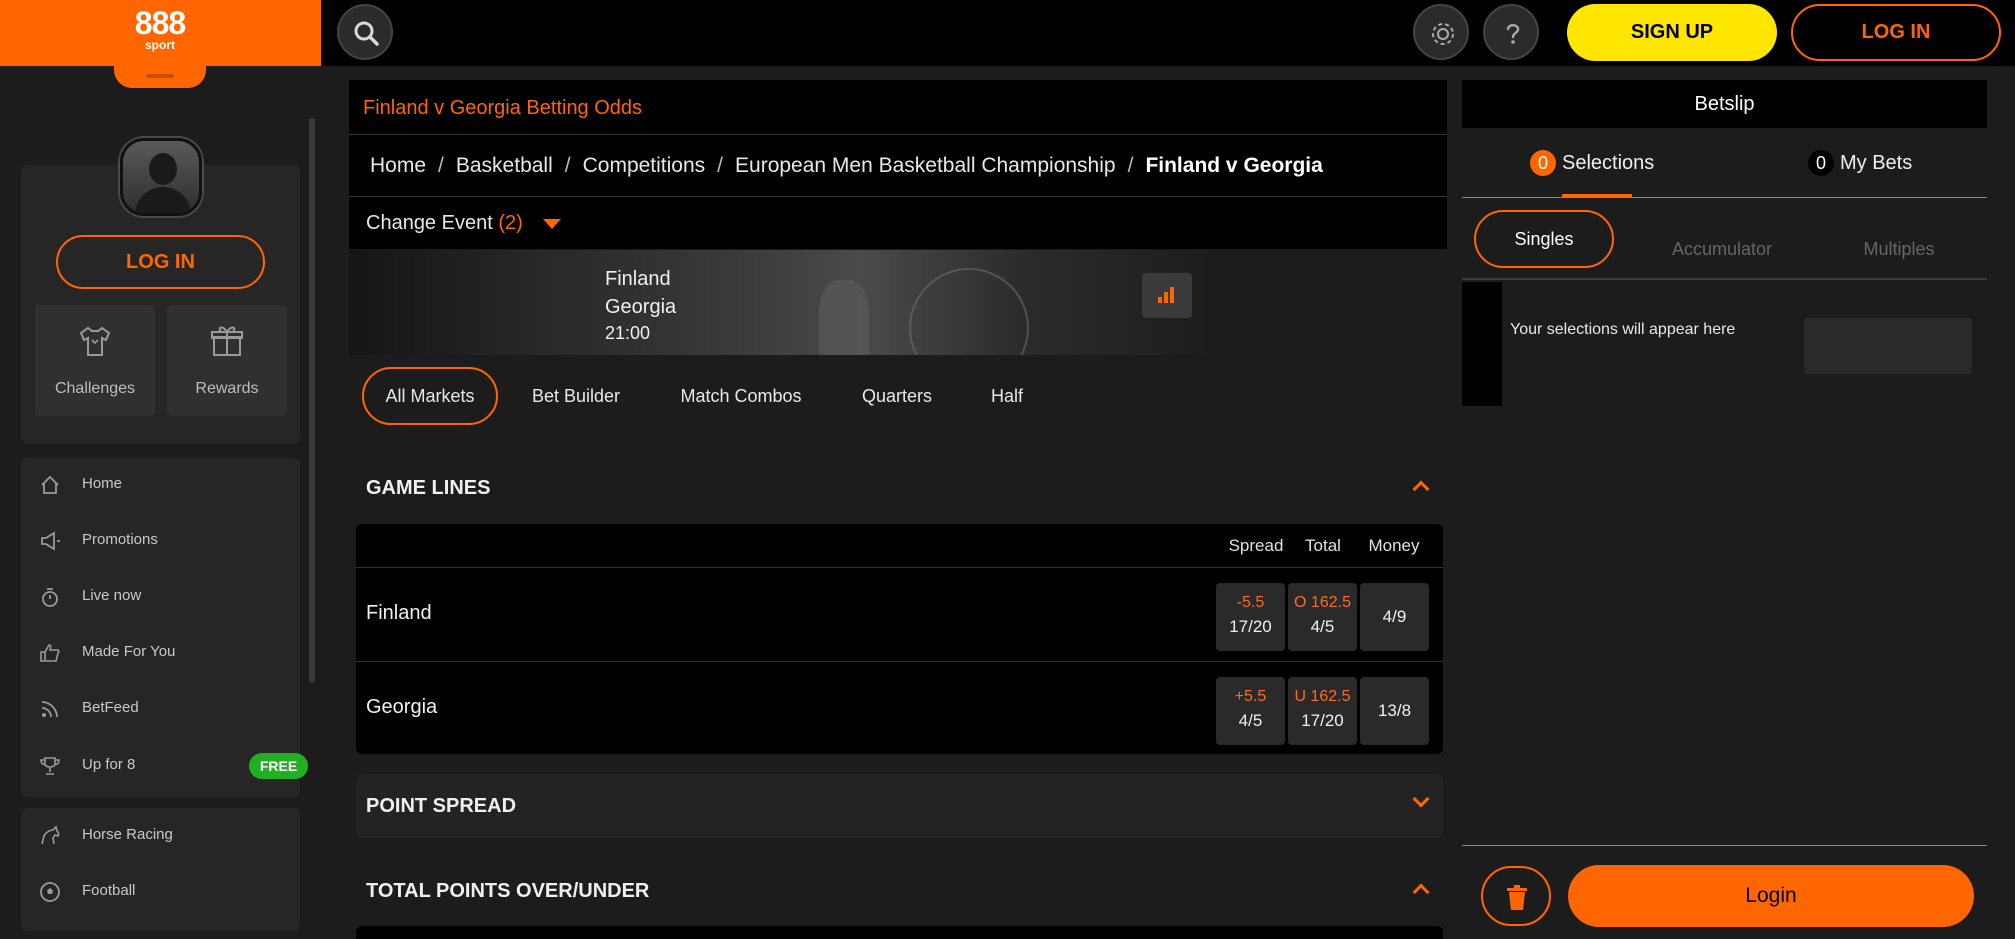 The image size is (2015, 939). What do you see at coordinates (227, 388) in the screenshot?
I see `rewards-label: Rewards` at bounding box center [227, 388].